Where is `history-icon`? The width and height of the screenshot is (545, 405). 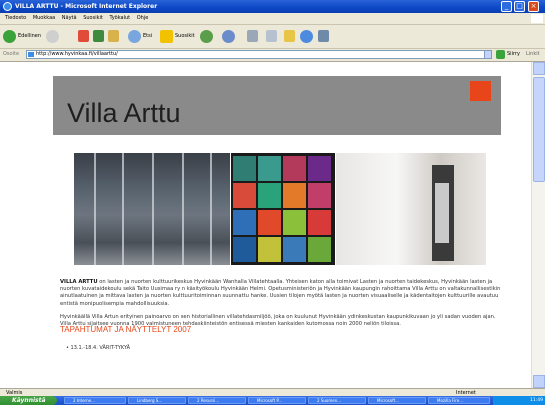
history-icon is located at coordinates (206, 36).